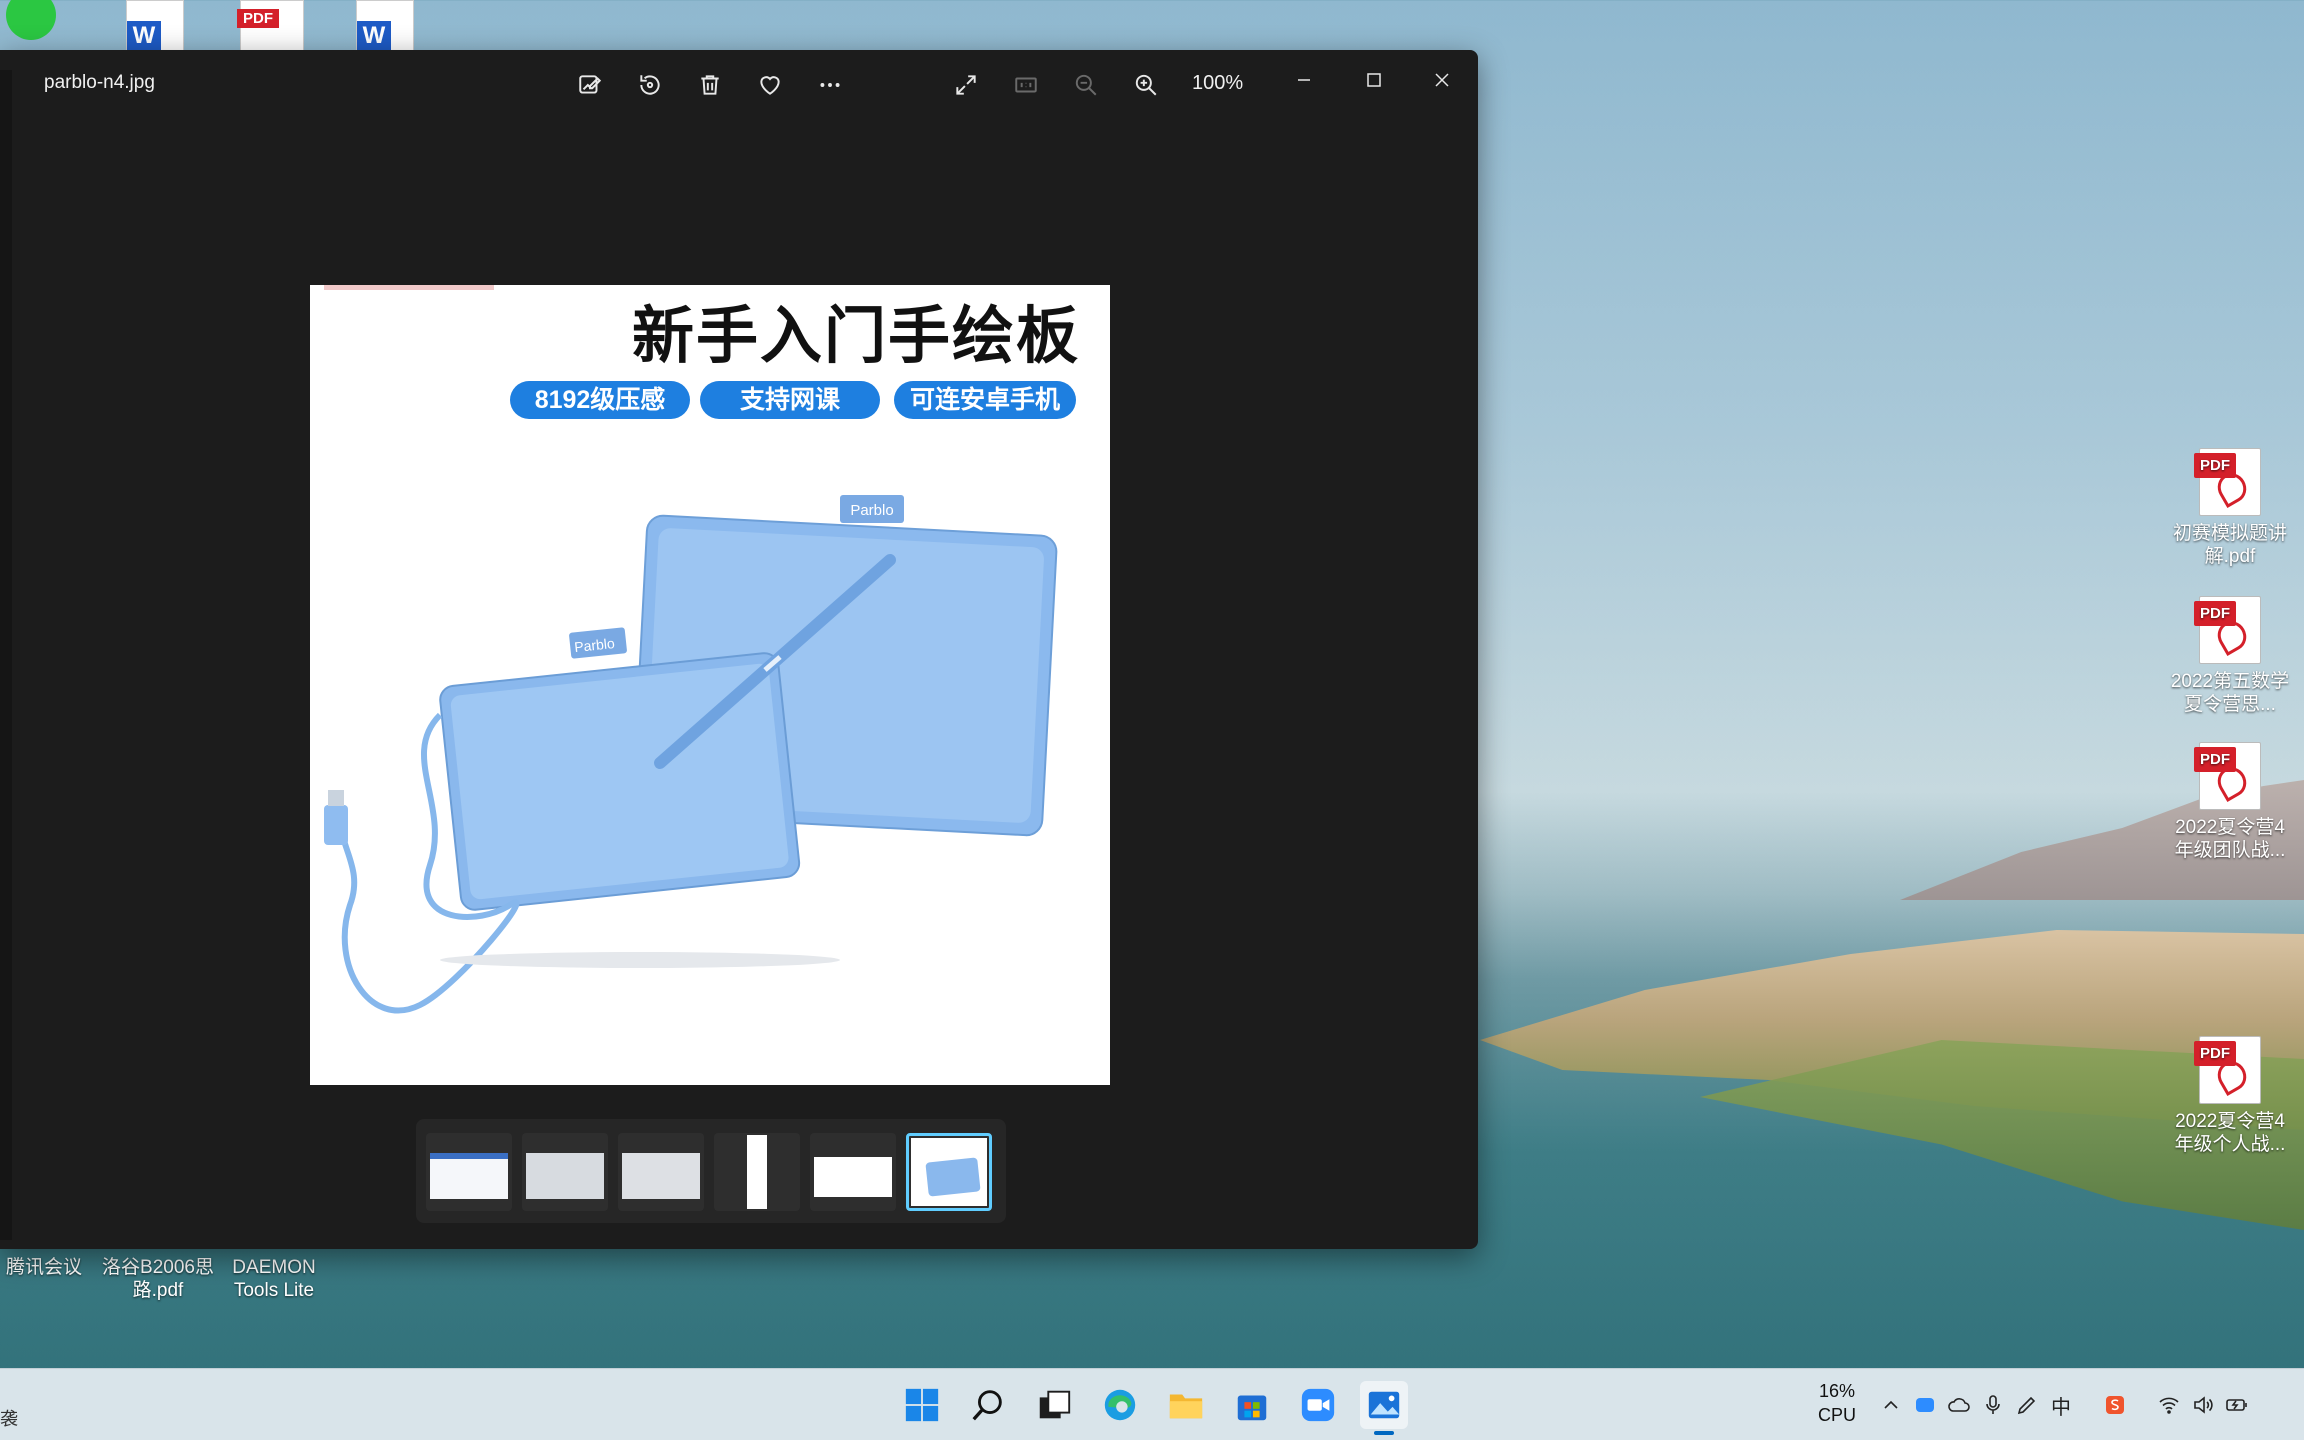  I want to click on edge-icon, so click(1120, 1405).